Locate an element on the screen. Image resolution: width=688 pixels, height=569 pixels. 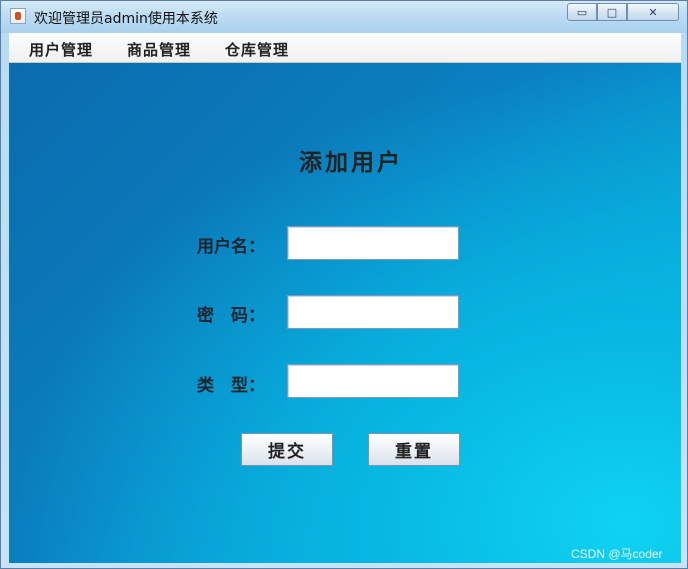
maximize-button: □ is located at coordinates (612, 12).